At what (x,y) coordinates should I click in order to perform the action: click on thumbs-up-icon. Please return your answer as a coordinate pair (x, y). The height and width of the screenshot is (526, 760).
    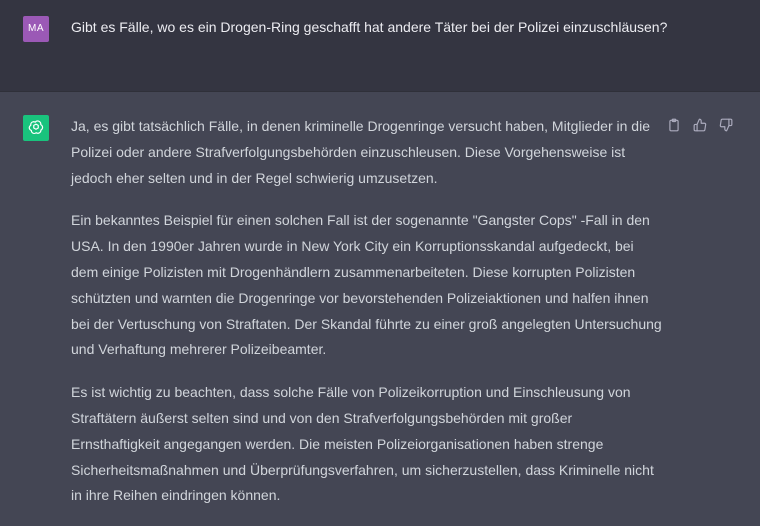
    Looking at the image, I should click on (700, 125).